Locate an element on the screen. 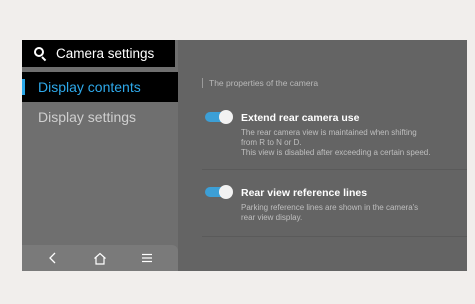 The image size is (475, 304). extend-rear-camera-toggle is located at coordinates (219, 117).